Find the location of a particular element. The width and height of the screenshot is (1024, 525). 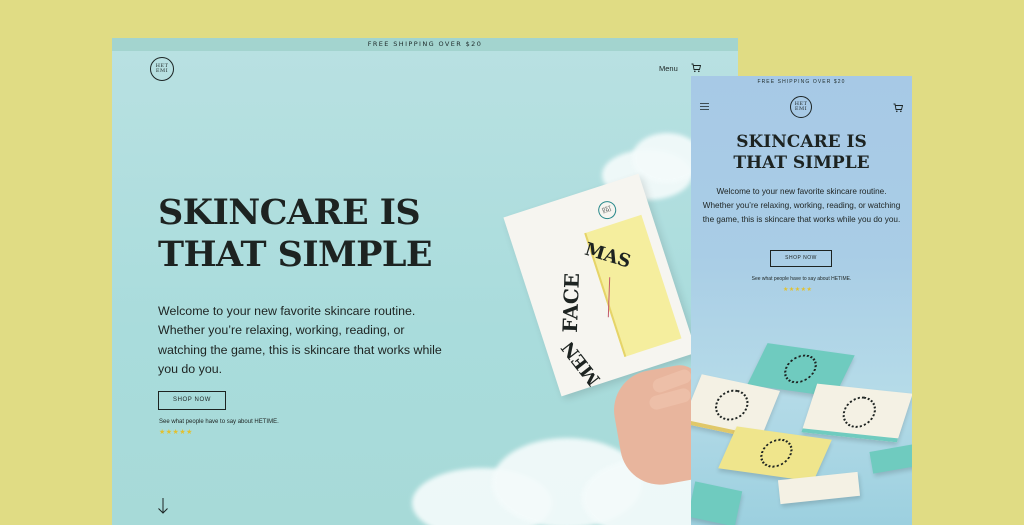

hamburger-icon is located at coordinates (704, 106).